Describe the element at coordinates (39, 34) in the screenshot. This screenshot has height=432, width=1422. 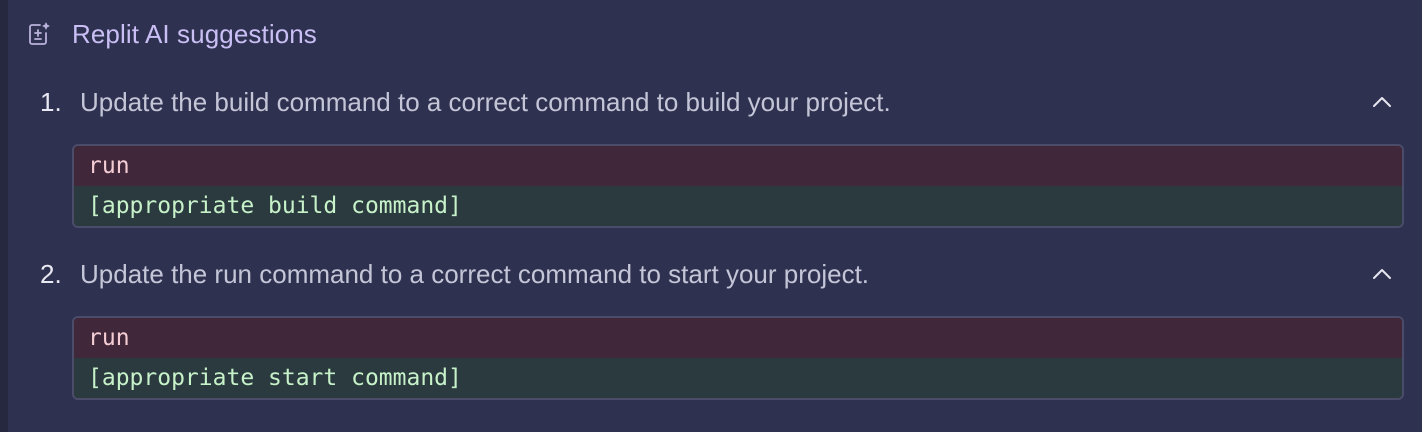
I see `ai-suggestion-icon` at that location.